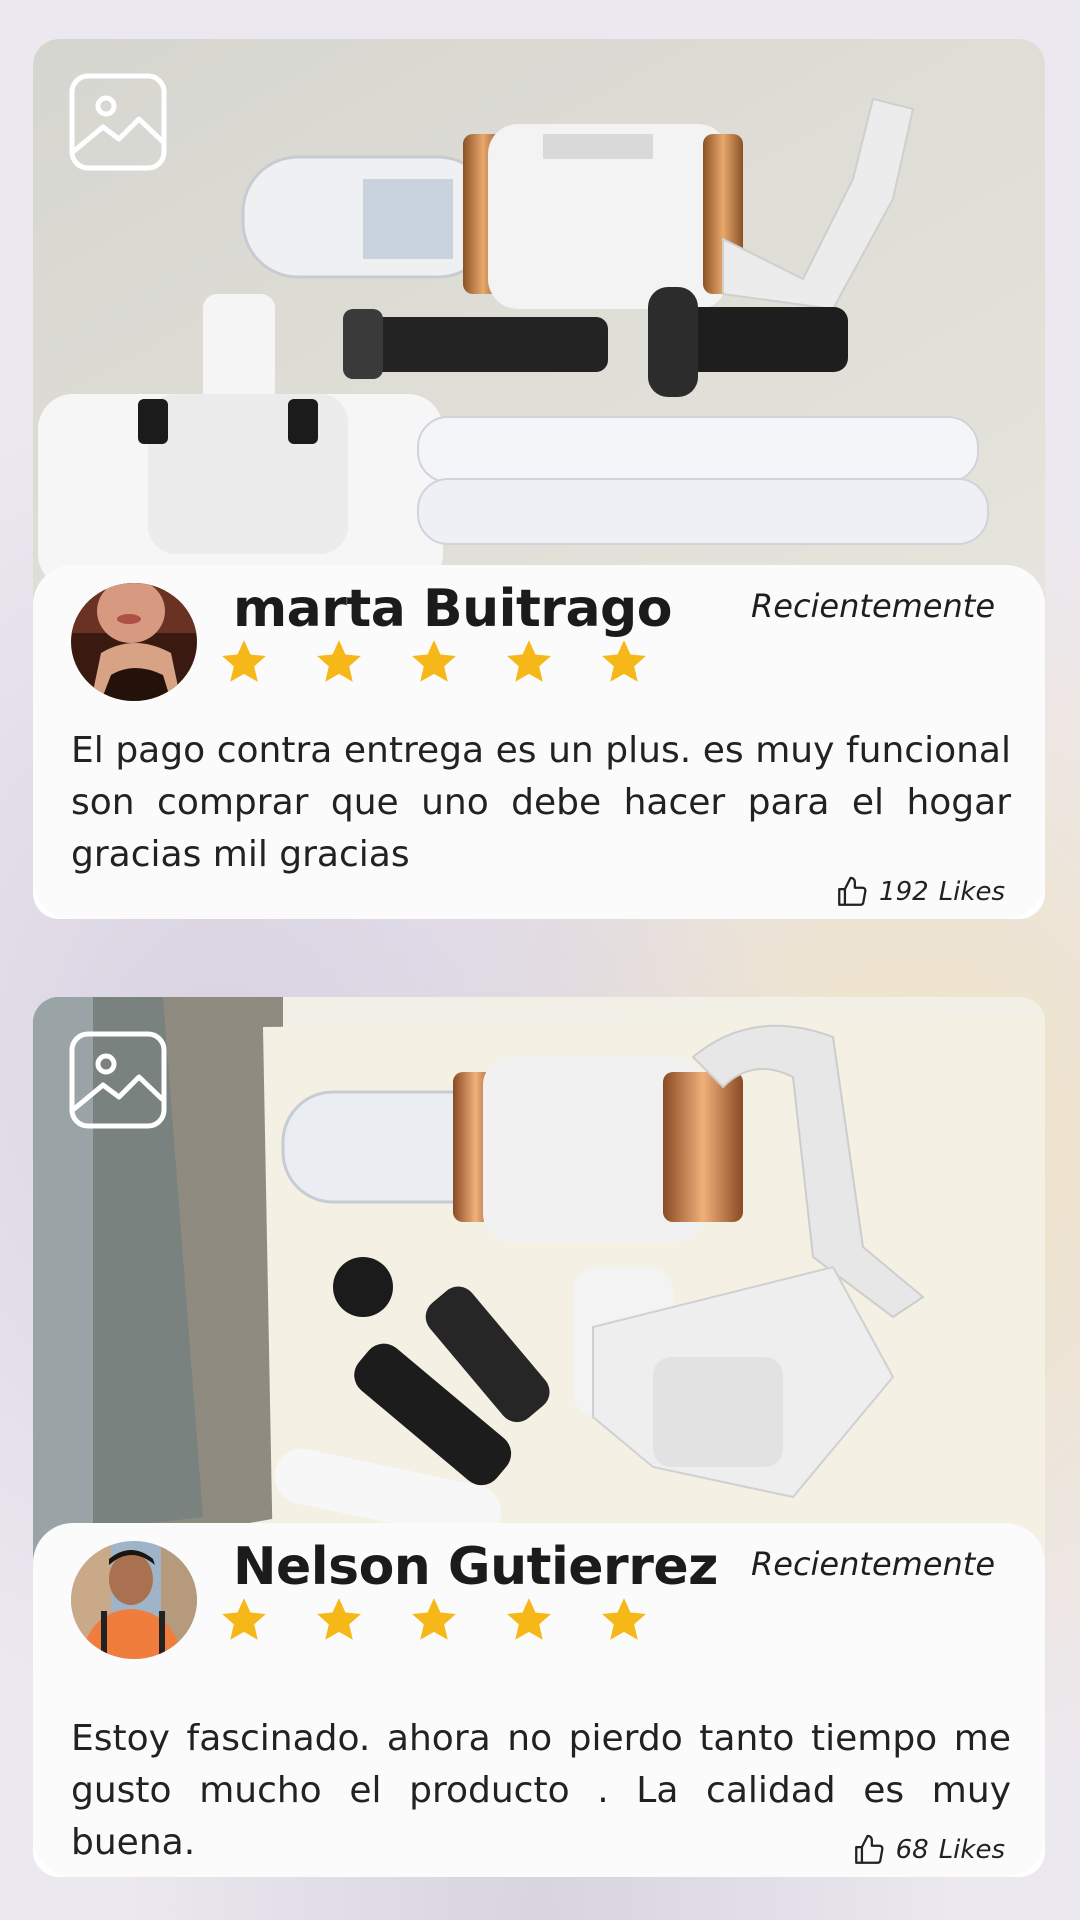 This screenshot has width=1080, height=1920. I want to click on reviewer-name: Nelson Gutierrez, so click(475, 1567).